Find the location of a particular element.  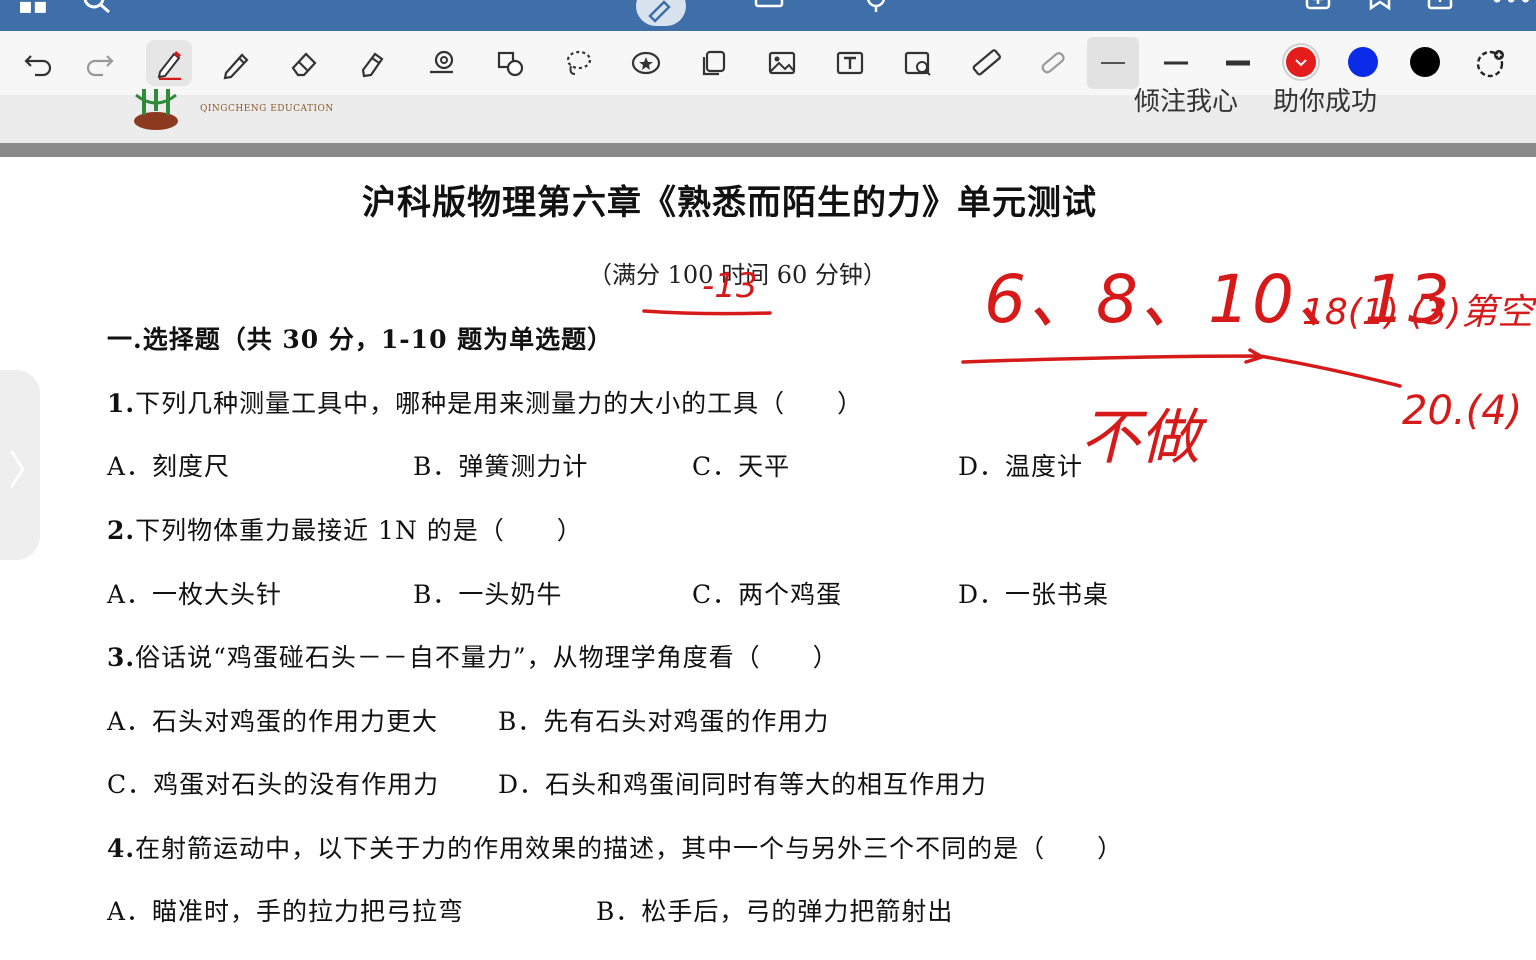

question-2: 2.下列物体重力最接近 1N 的是（ ） is located at coordinates (345, 529).